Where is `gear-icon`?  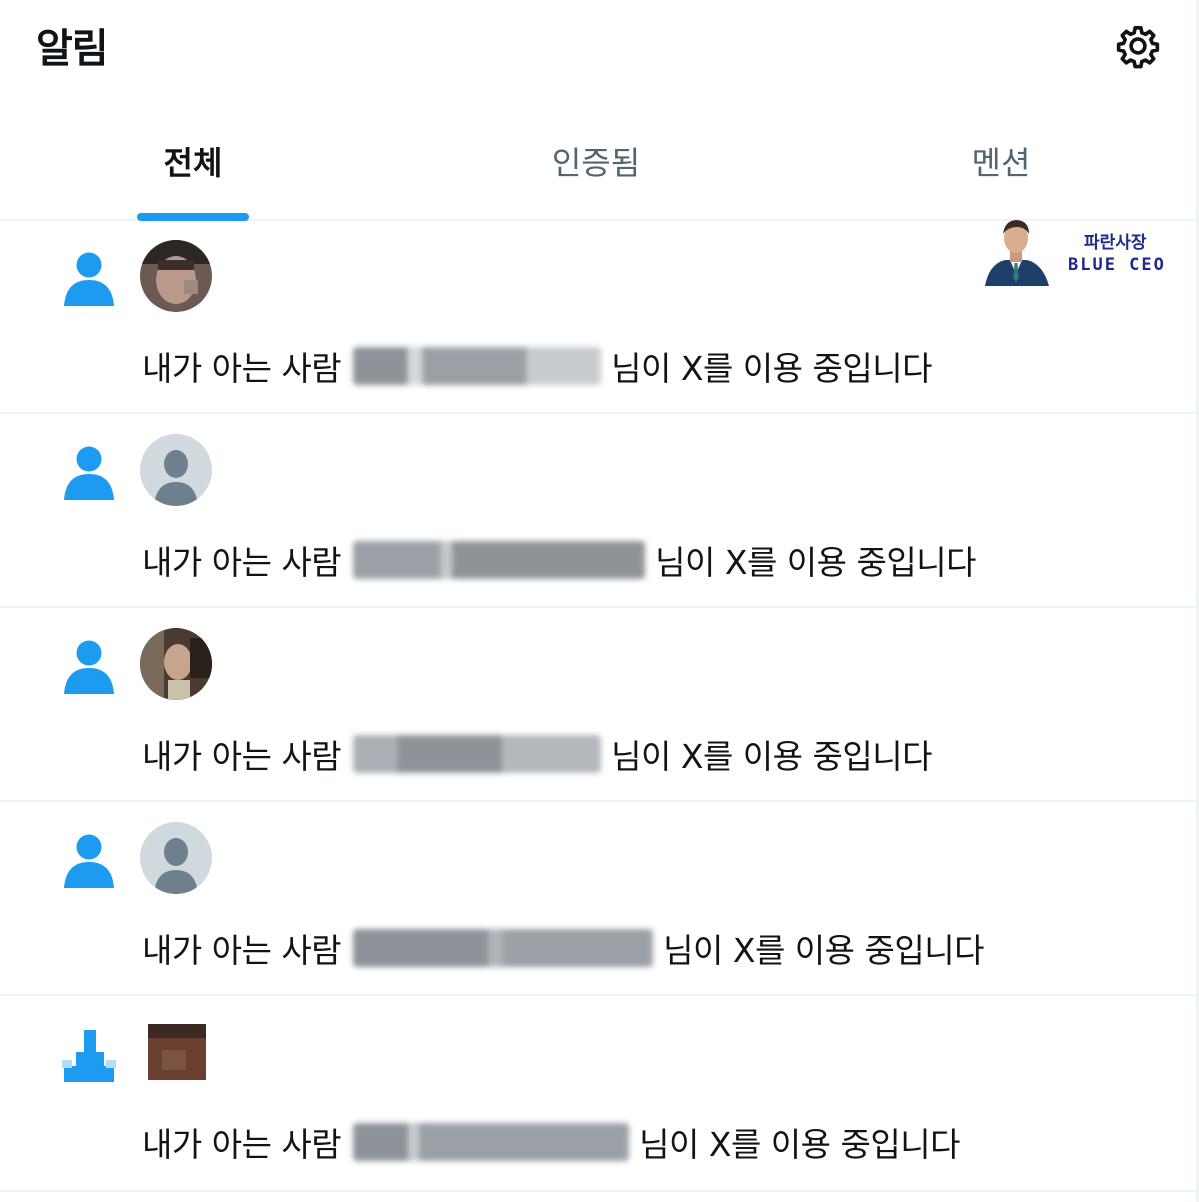
gear-icon is located at coordinates (1138, 46).